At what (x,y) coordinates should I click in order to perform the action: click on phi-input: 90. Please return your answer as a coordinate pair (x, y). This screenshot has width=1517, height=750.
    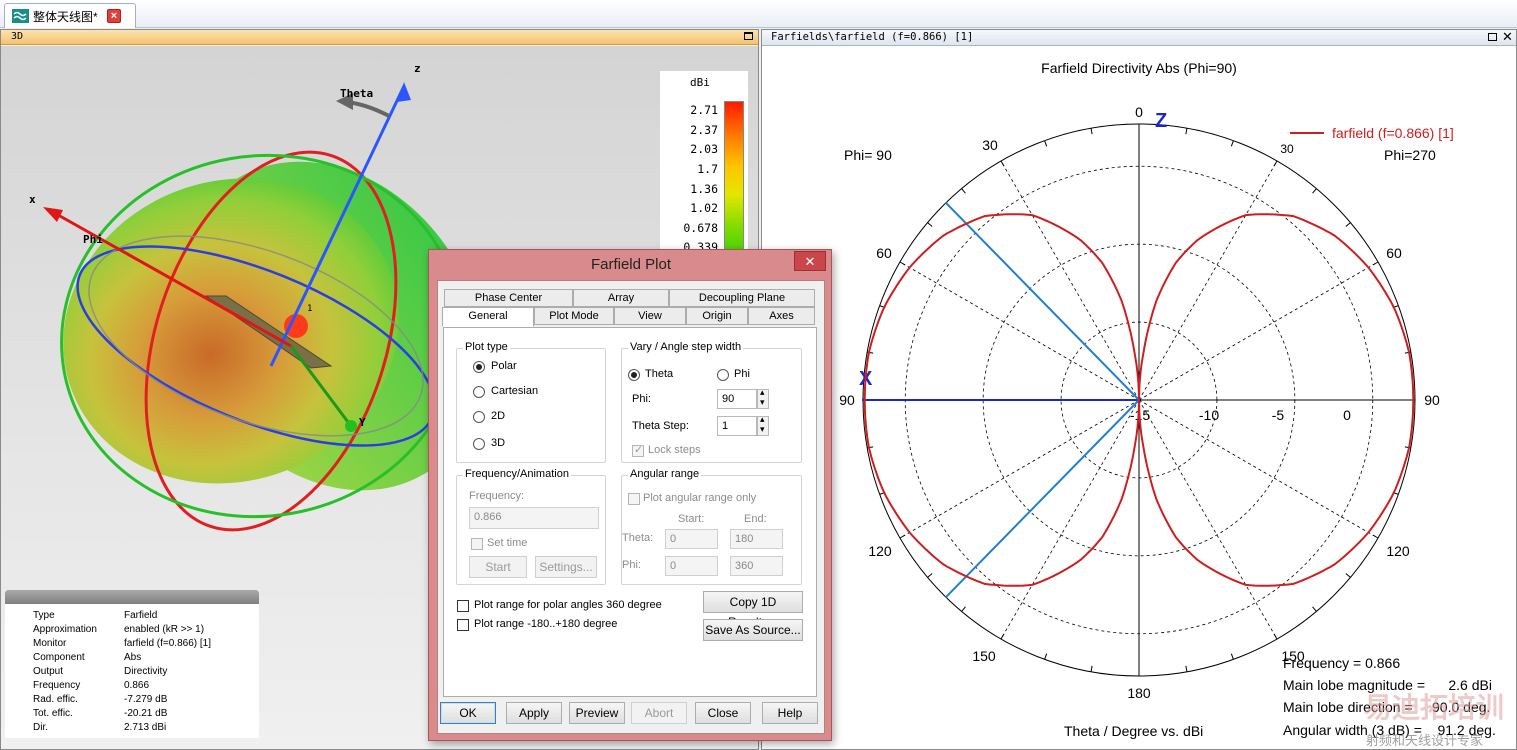
    Looking at the image, I should click on (737, 399).